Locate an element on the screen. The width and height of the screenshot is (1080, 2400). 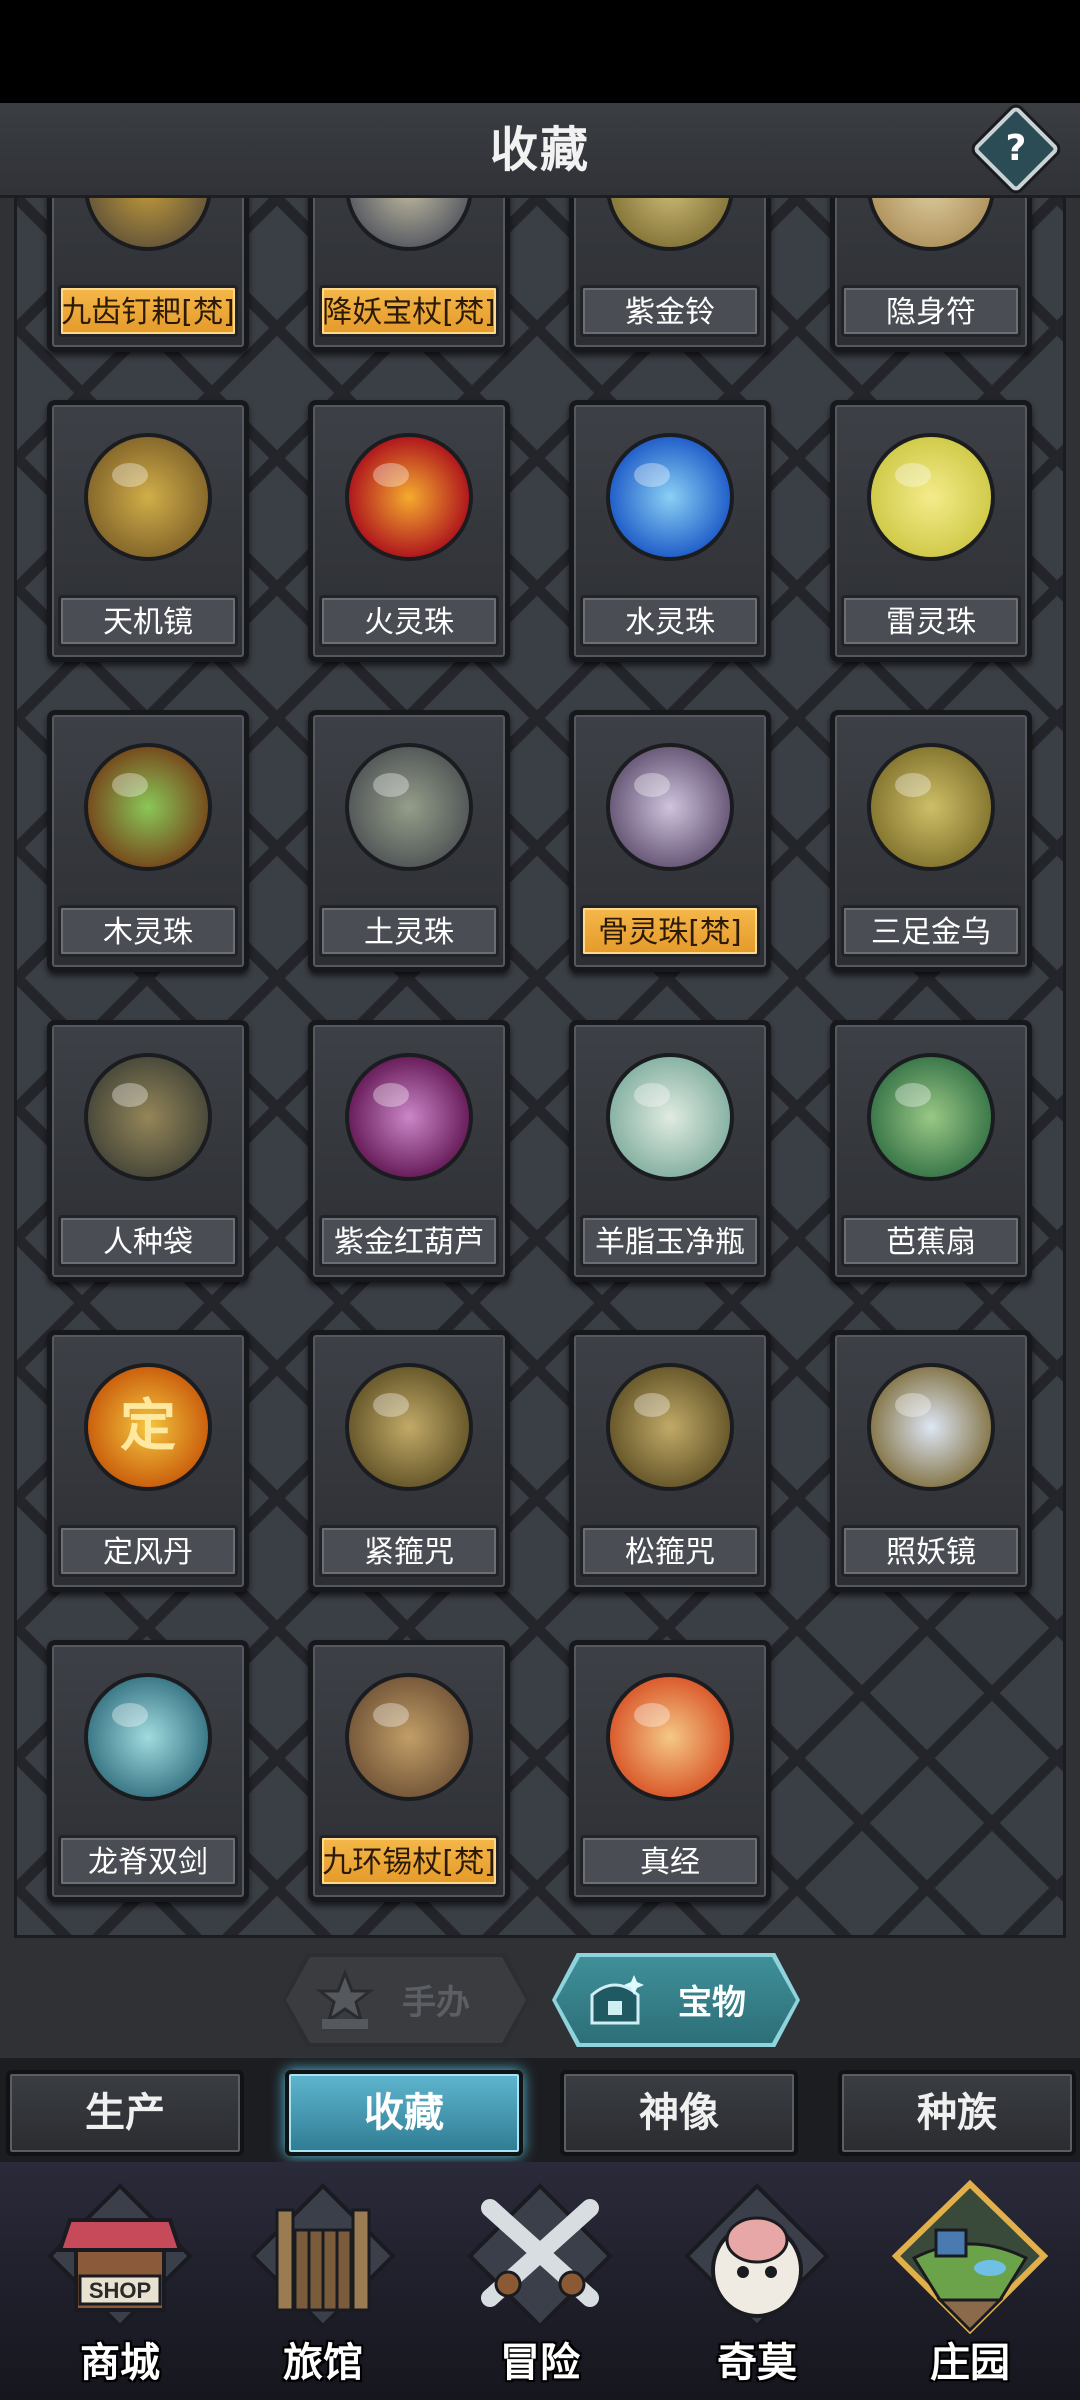
tab-races: 种族 is located at coordinates (957, 2113).